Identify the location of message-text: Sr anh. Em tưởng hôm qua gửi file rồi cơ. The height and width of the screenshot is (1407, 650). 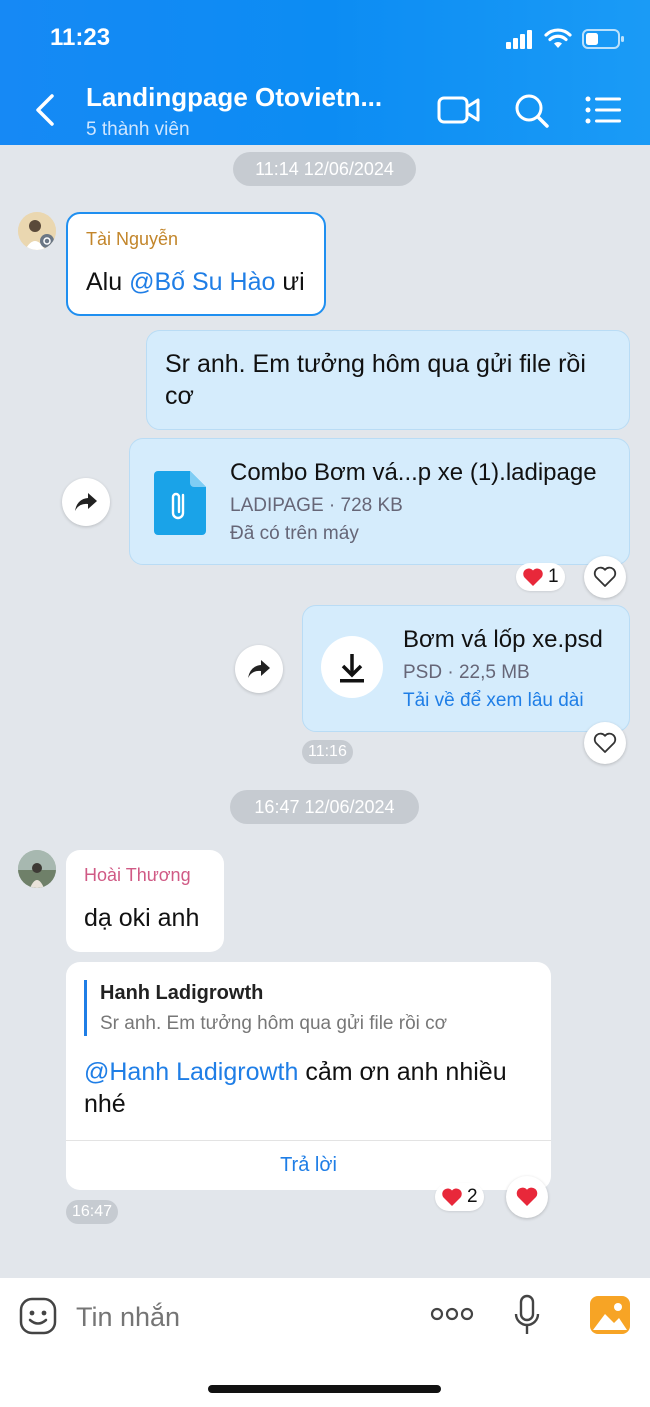
(375, 380).